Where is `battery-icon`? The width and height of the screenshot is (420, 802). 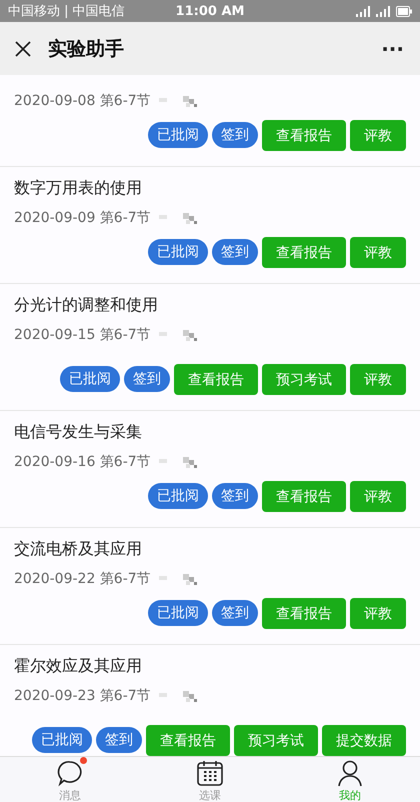 battery-icon is located at coordinates (404, 11).